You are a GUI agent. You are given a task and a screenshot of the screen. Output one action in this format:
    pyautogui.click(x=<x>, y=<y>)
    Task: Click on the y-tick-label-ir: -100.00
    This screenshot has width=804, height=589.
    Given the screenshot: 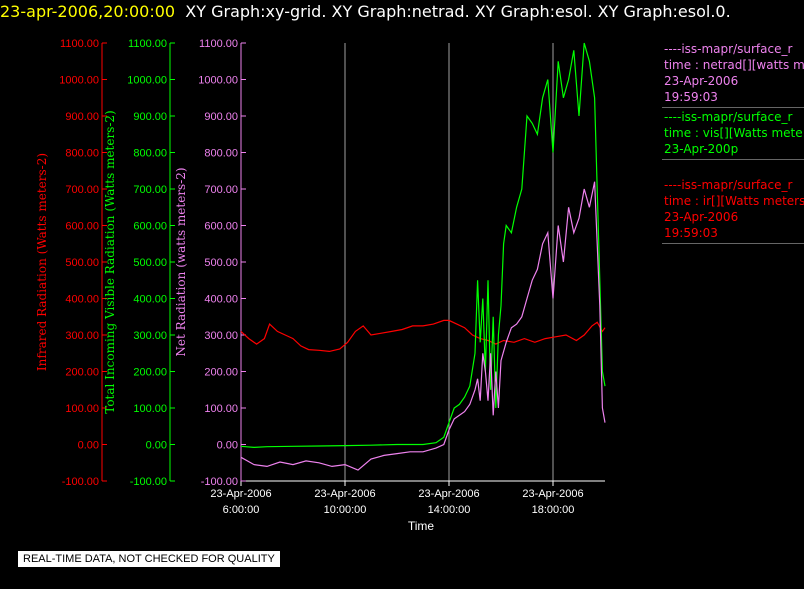 What is the action you would take?
    pyautogui.click(x=80, y=482)
    